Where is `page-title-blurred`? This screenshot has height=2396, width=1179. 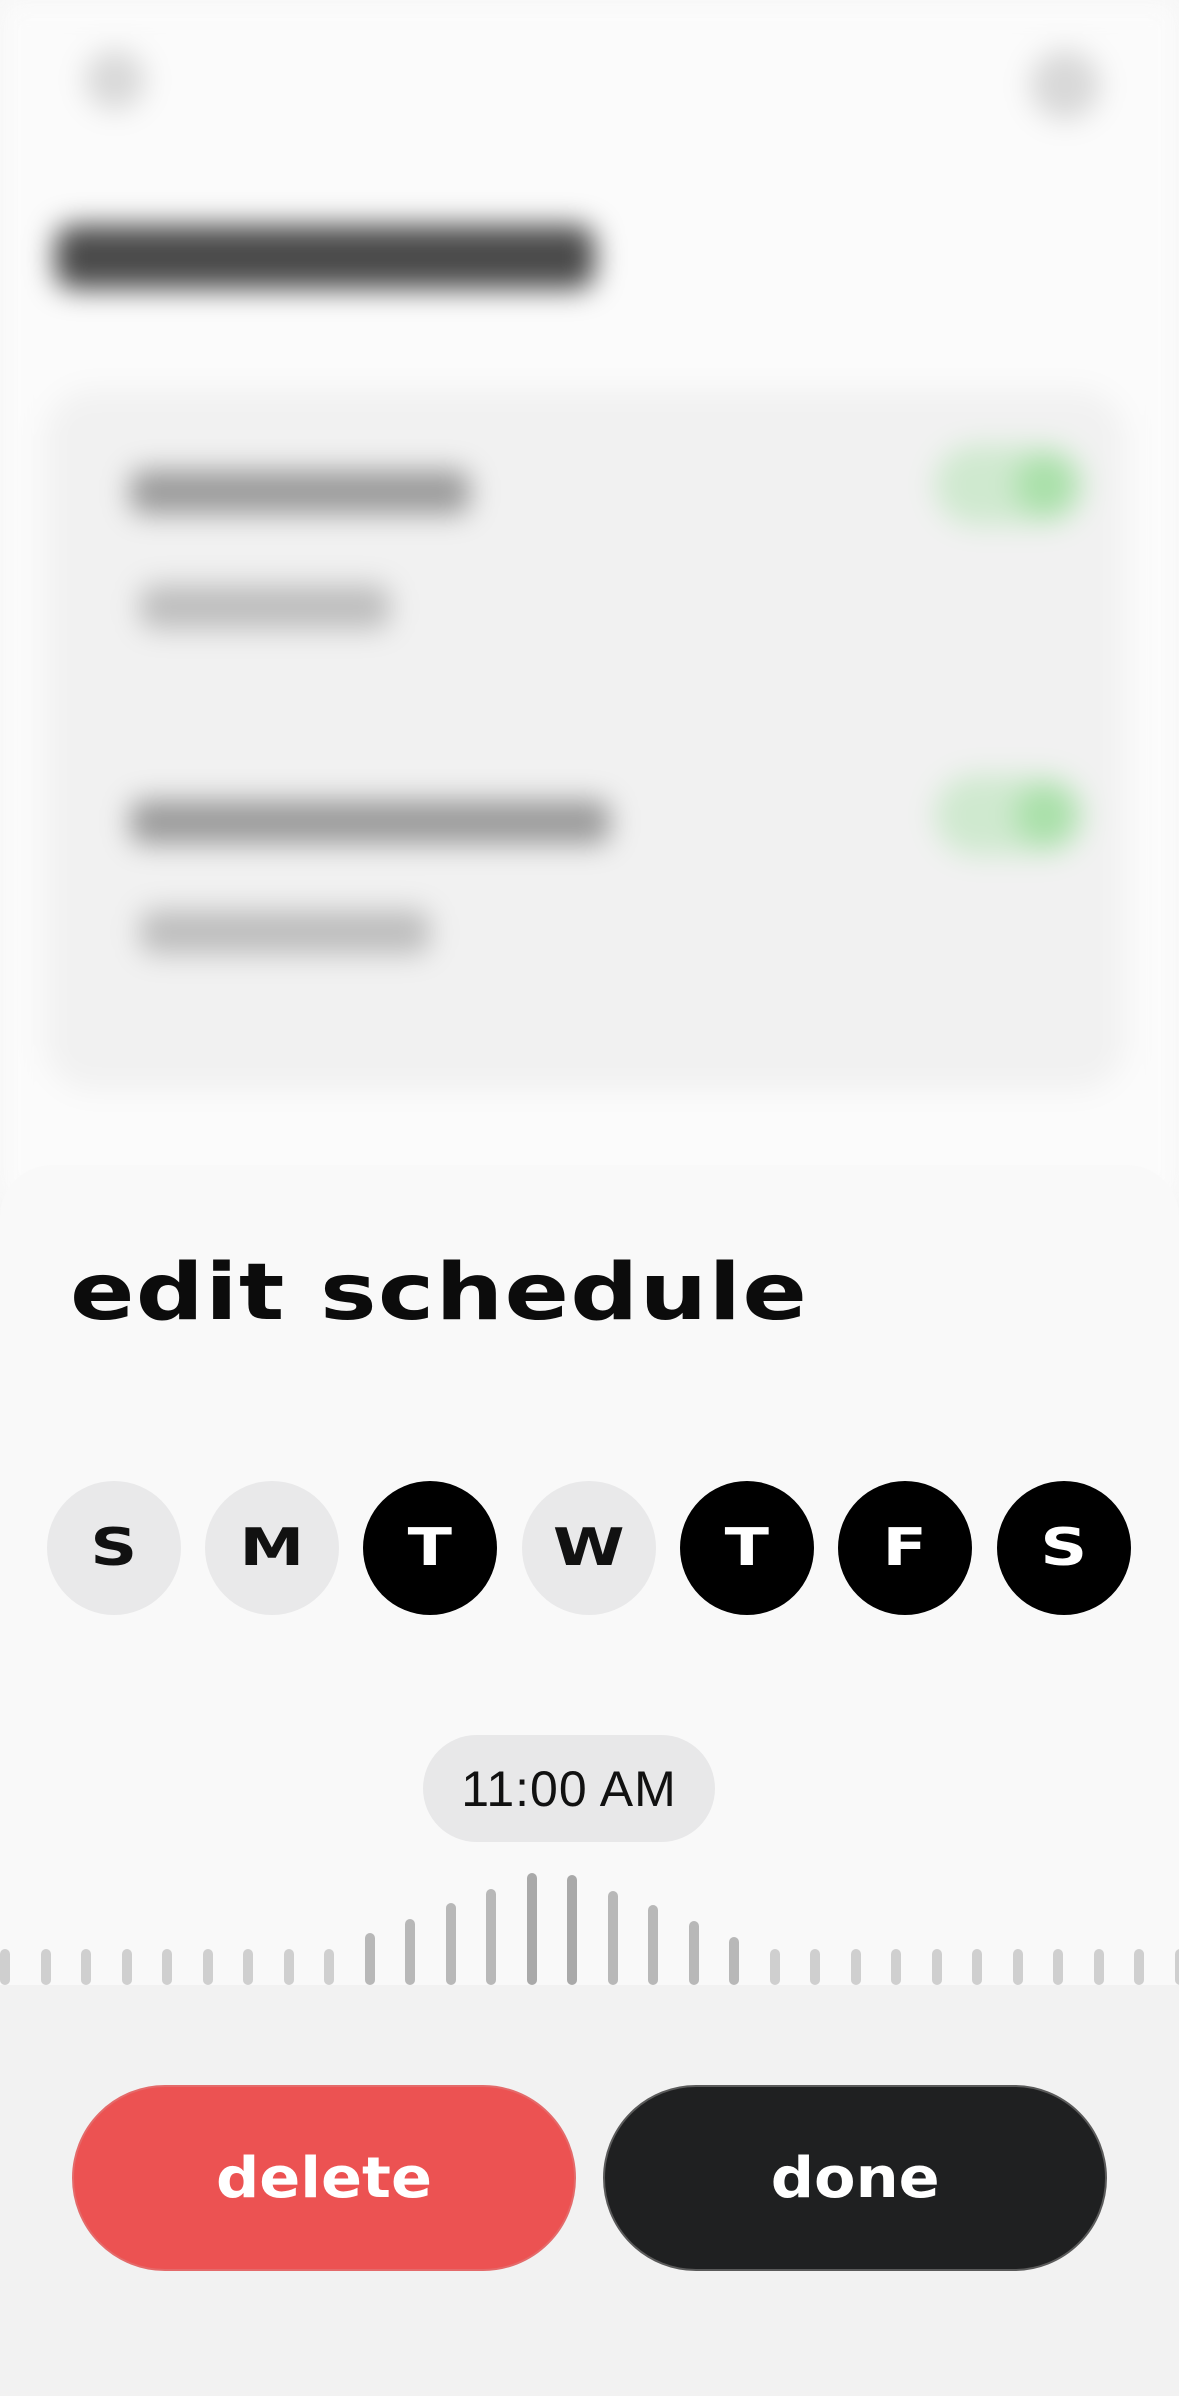 page-title-blurred is located at coordinates (325, 257).